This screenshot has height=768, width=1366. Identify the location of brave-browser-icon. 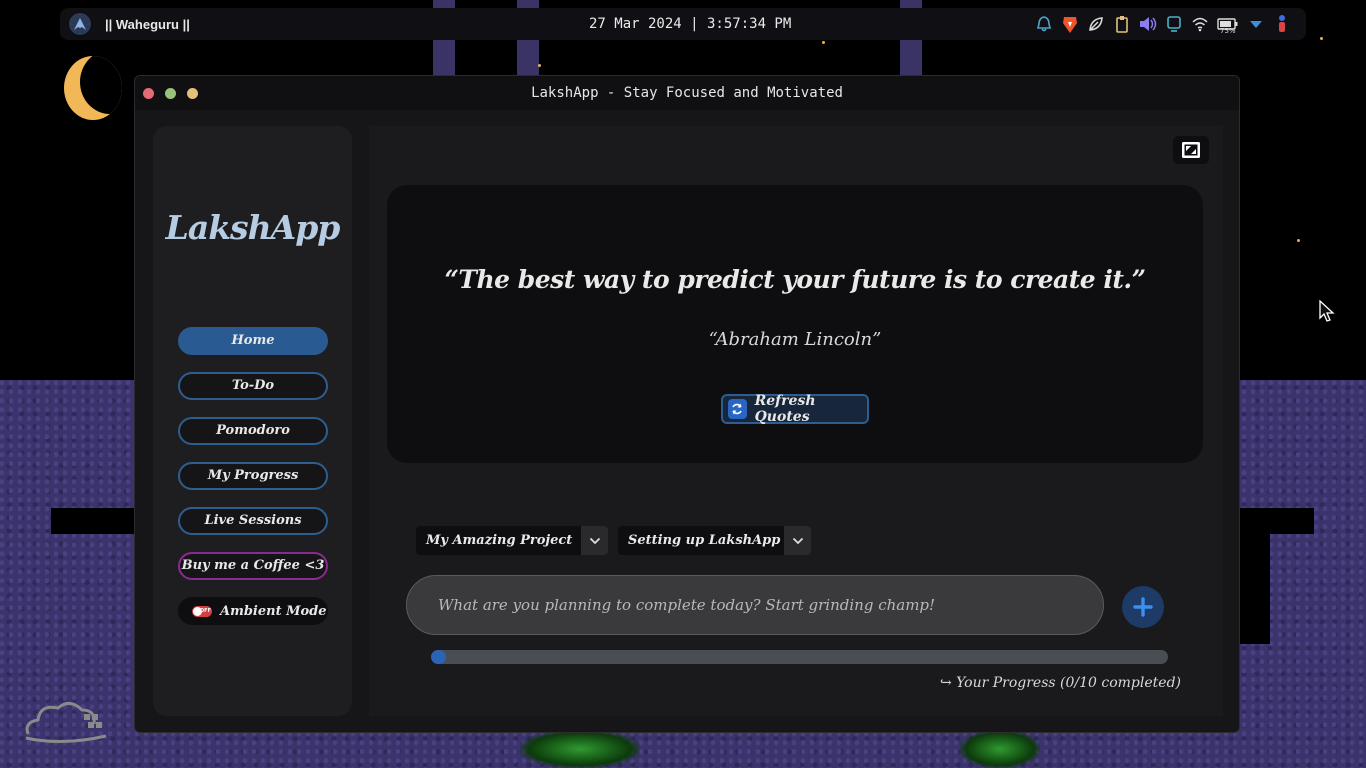
(1070, 24).